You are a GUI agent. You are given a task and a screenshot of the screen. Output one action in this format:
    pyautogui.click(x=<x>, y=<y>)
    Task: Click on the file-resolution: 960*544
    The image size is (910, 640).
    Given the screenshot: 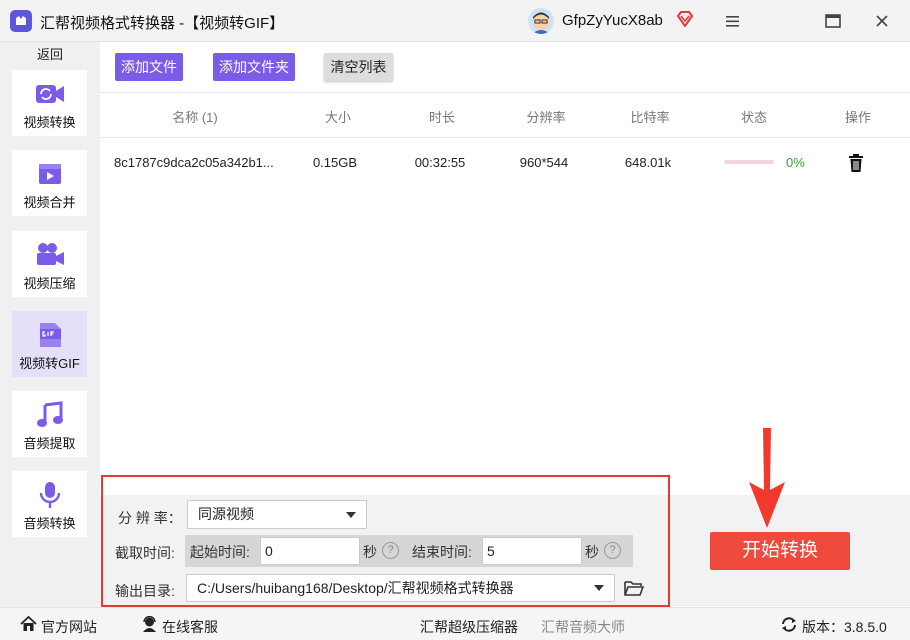 What is the action you would take?
    pyautogui.click(x=544, y=162)
    